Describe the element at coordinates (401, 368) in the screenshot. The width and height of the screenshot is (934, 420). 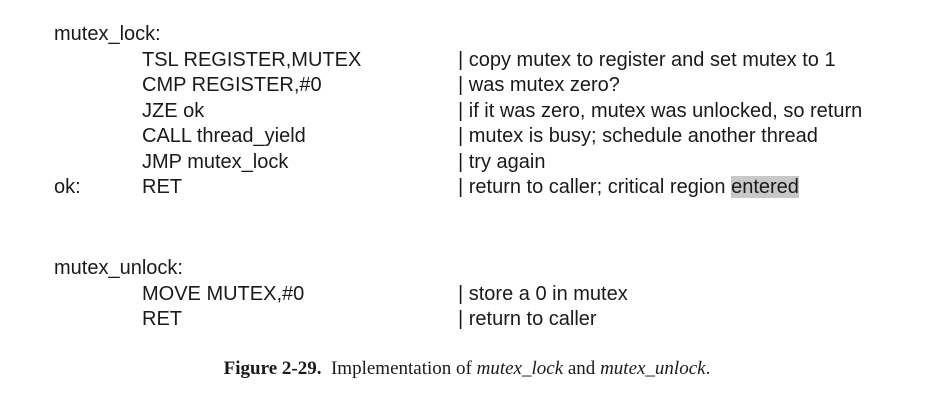
I see `caption-text: Implementation of` at that location.